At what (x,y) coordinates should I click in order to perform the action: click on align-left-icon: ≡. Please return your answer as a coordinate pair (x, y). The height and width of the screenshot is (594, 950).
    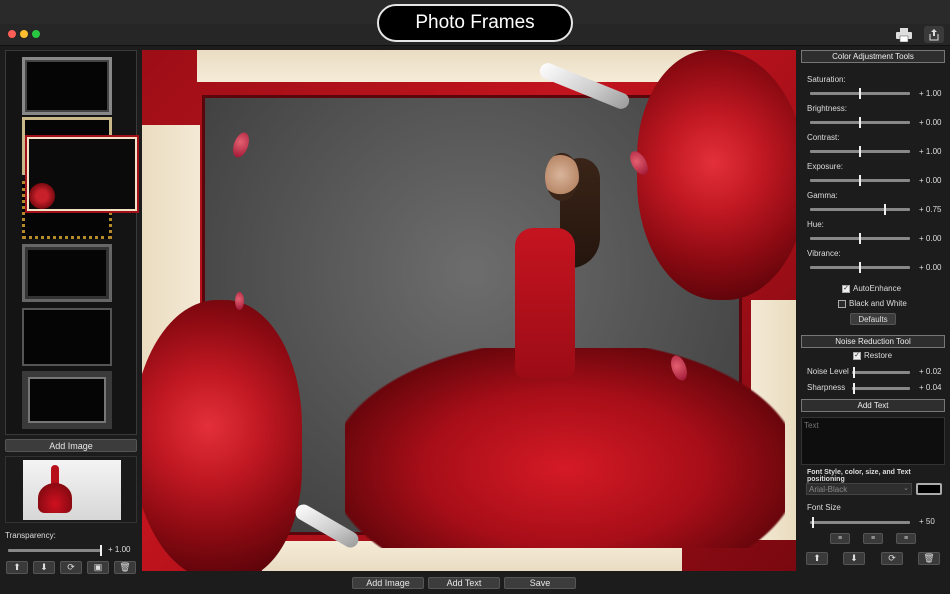
    Looking at the image, I should click on (840, 538).